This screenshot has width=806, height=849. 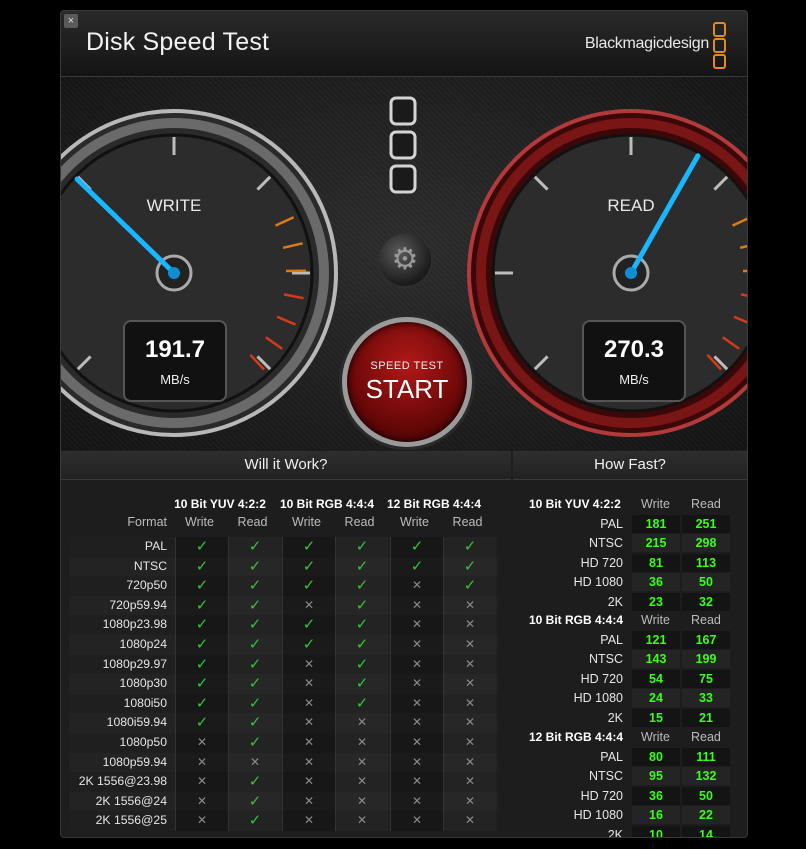 I want to click on read-speed-cell: 21, so click(x=706, y=717).